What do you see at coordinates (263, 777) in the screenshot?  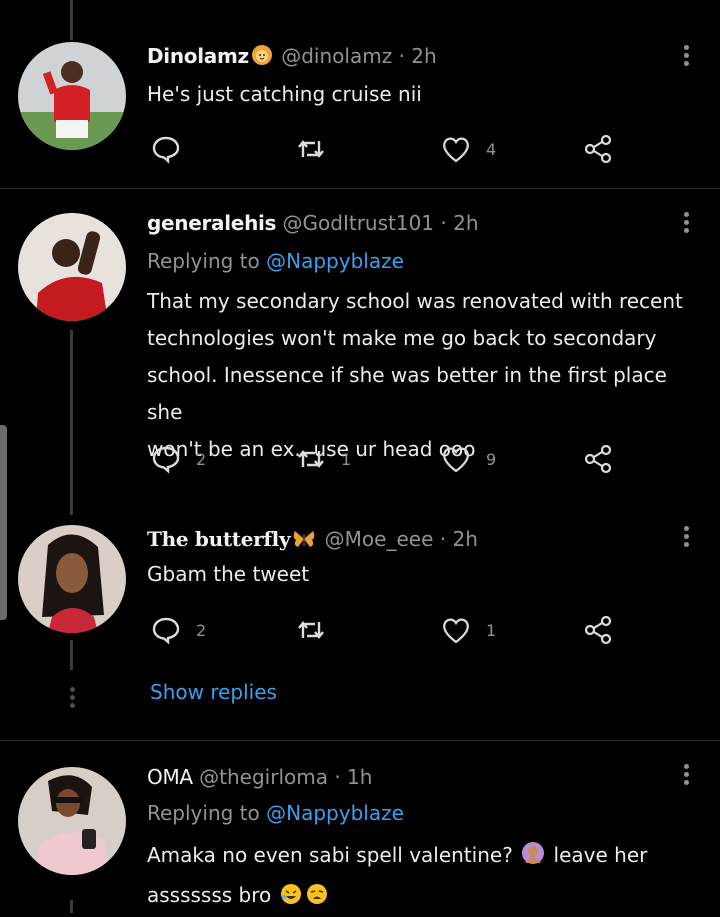 I see `handle: @thegirloma` at bounding box center [263, 777].